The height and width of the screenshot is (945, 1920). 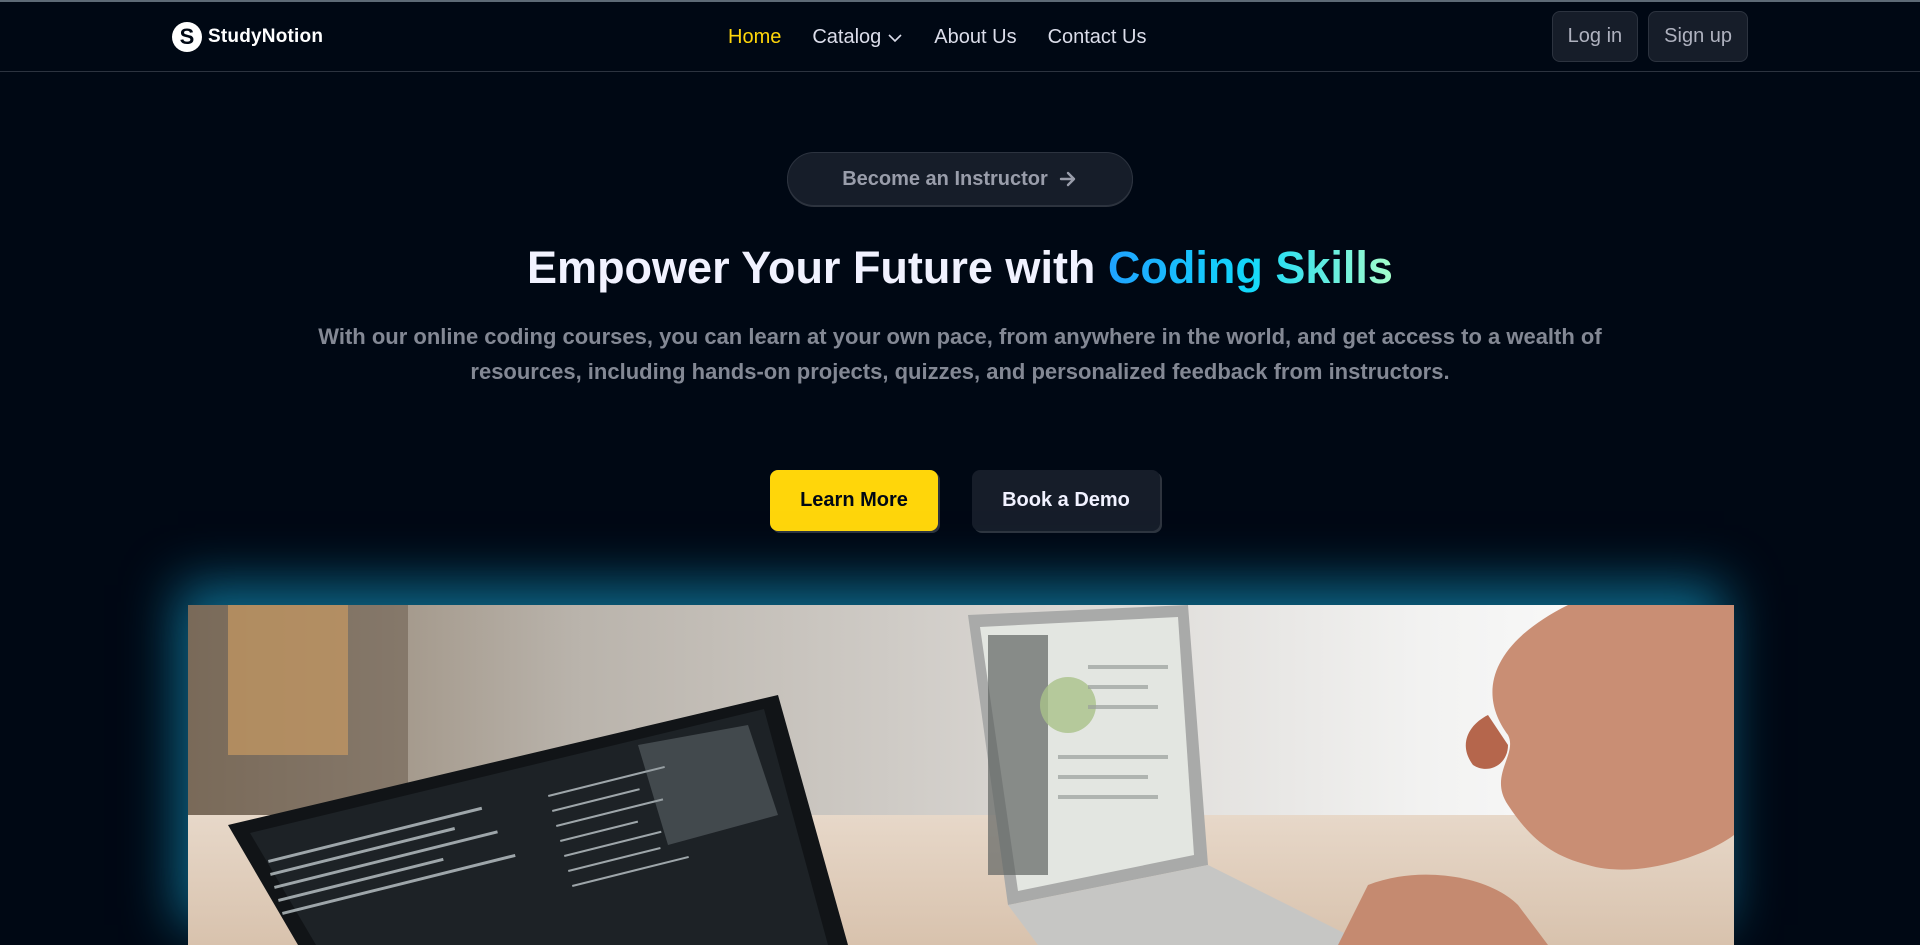 I want to click on brand-name: StudyNotion, so click(x=266, y=36).